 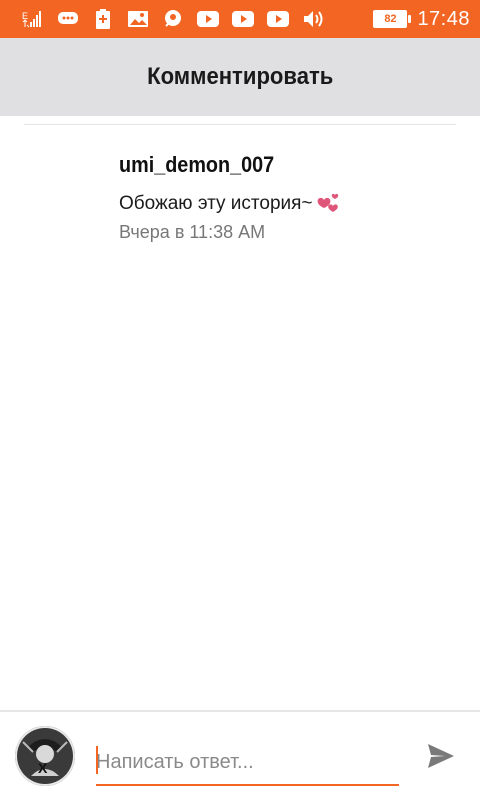 I want to click on divider, so click(x=240, y=124).